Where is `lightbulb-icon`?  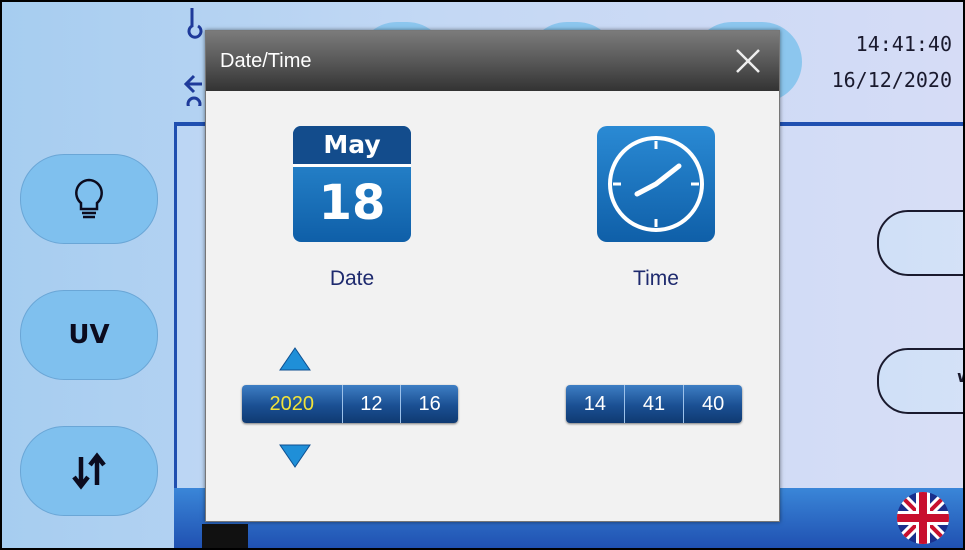 lightbulb-icon is located at coordinates (89, 199).